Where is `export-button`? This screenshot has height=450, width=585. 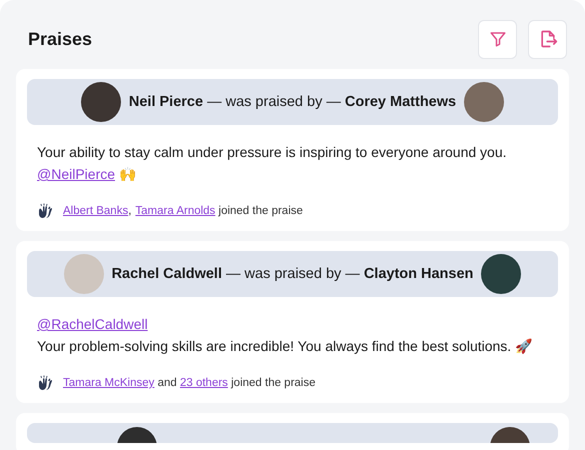
export-button is located at coordinates (547, 39).